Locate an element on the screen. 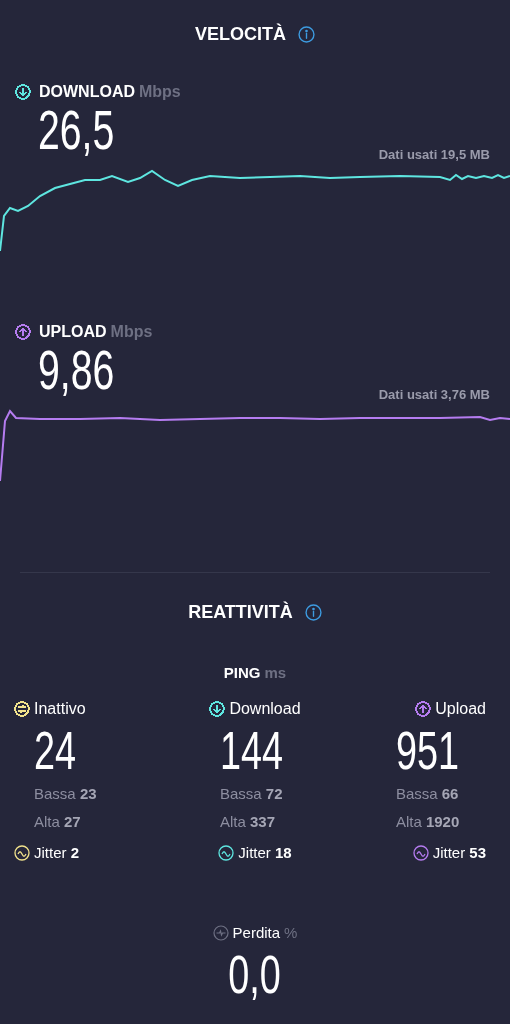  section-title: VELOCITÀ is located at coordinates (240, 34).